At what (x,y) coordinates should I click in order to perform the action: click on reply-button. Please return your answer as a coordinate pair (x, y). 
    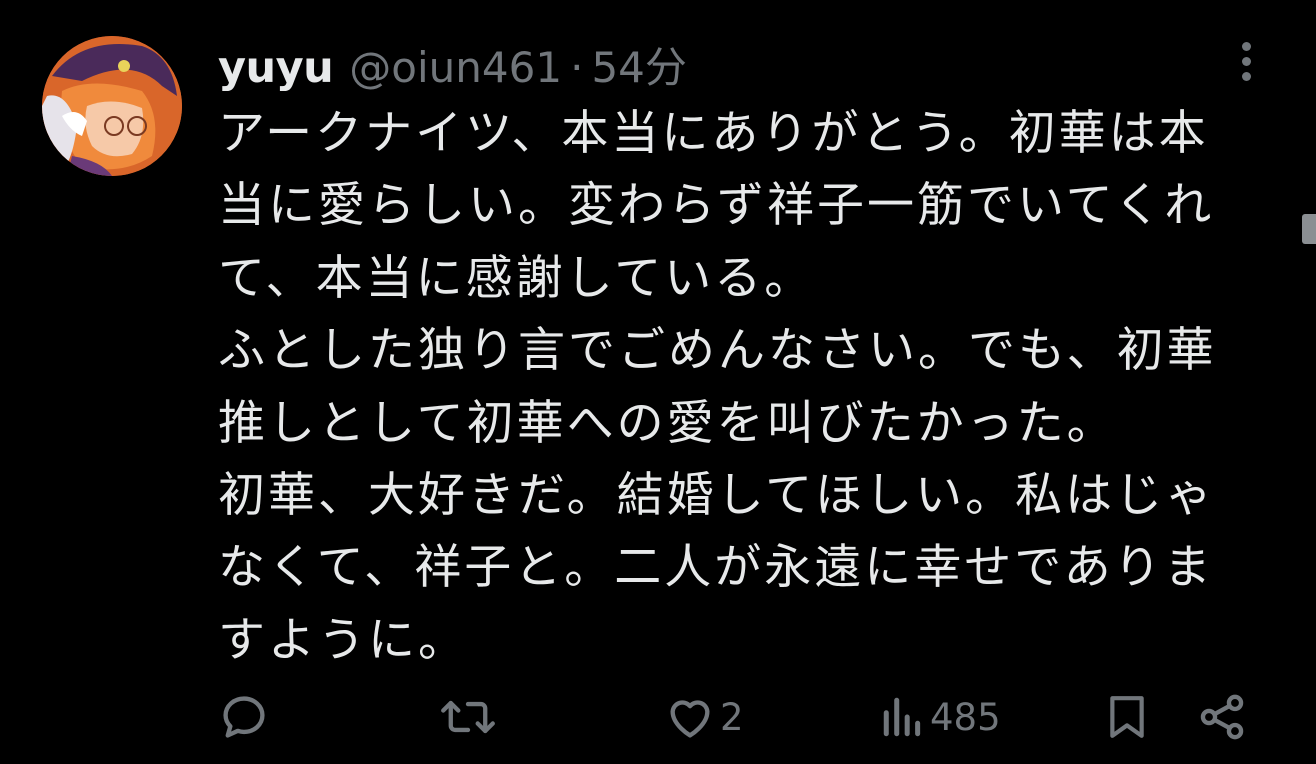
    Looking at the image, I should click on (244, 717).